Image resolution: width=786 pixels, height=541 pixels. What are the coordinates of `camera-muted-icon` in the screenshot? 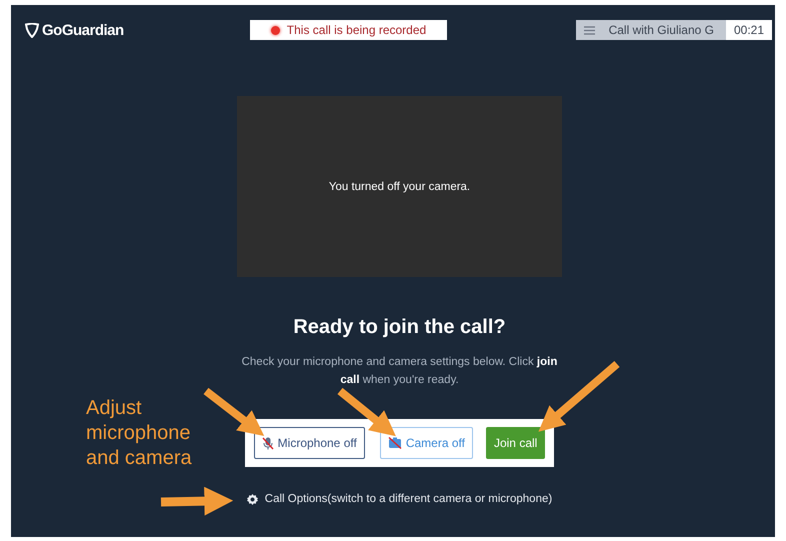 It's located at (395, 443).